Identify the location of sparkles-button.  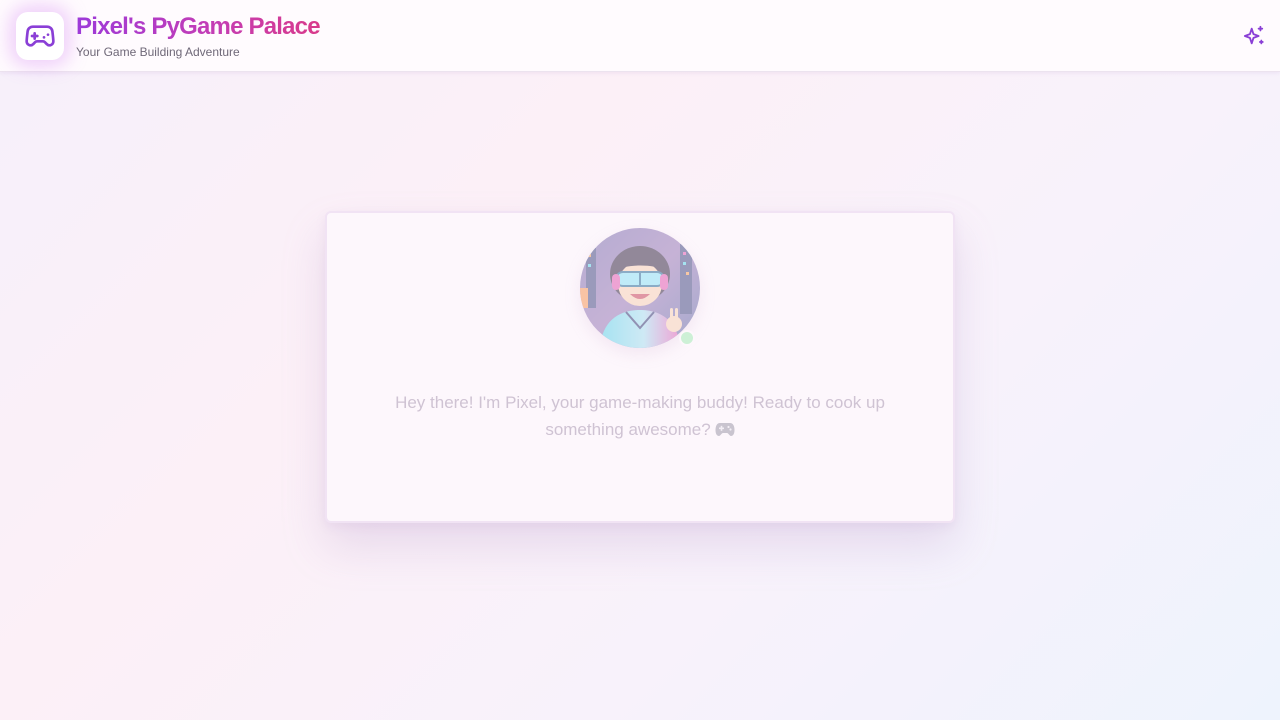
(1254, 36).